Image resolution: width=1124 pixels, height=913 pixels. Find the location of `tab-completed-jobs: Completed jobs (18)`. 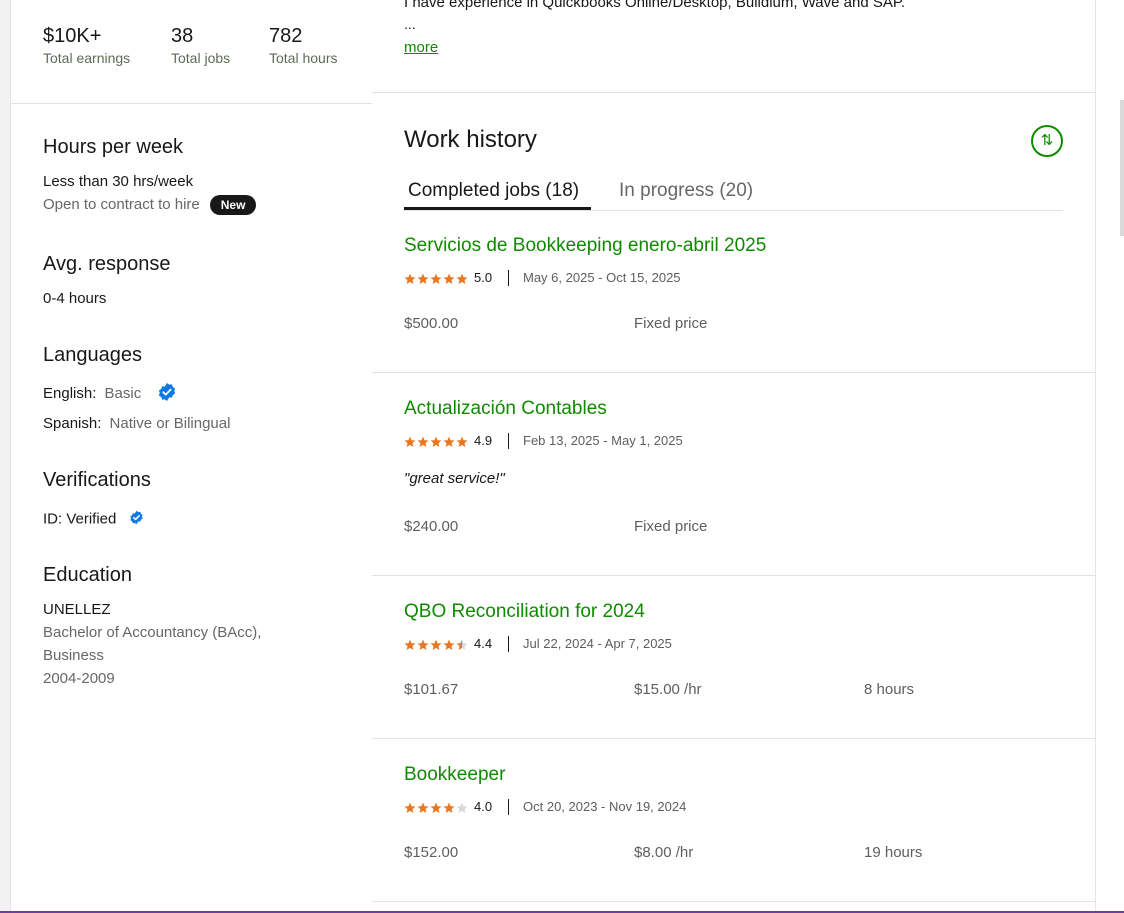

tab-completed-jobs: Completed jobs (18) is located at coordinates (493, 191).